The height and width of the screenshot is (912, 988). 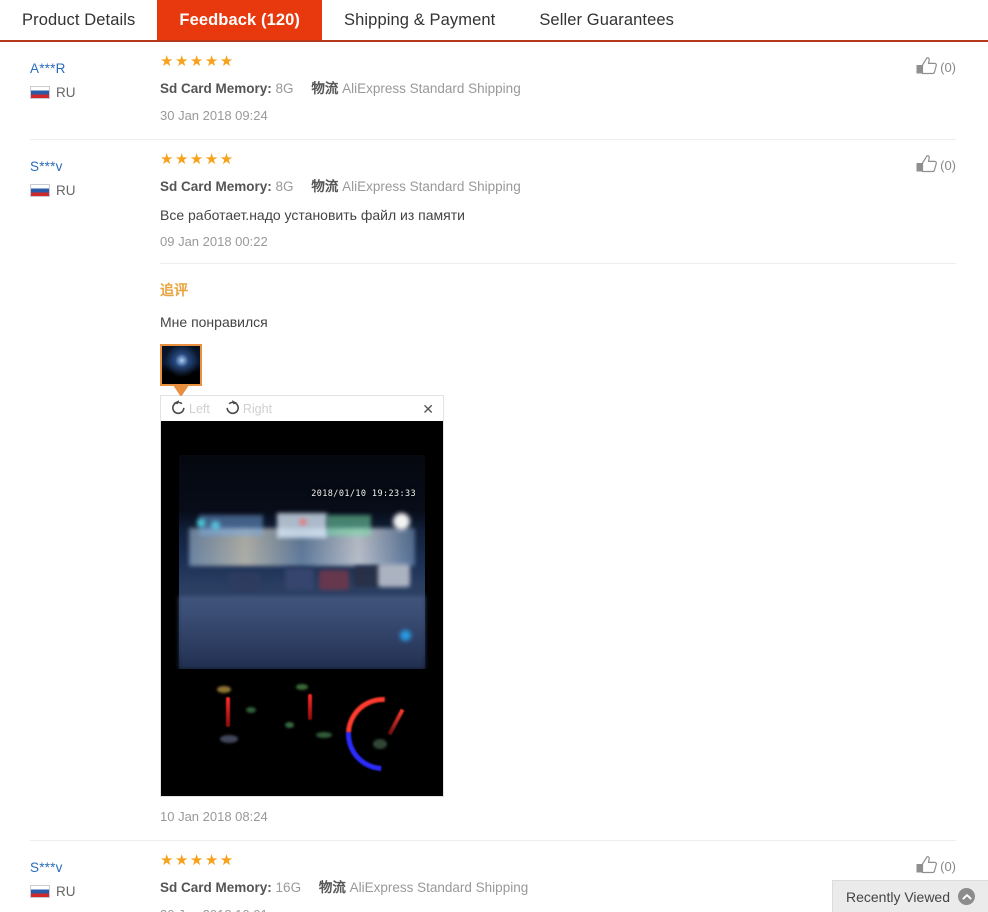 I want to click on rotate-left-button: Left, so click(x=190, y=409).